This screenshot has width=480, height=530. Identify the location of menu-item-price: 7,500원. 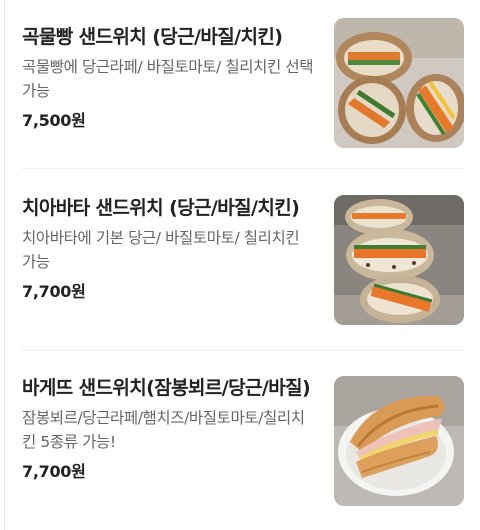
(54, 120).